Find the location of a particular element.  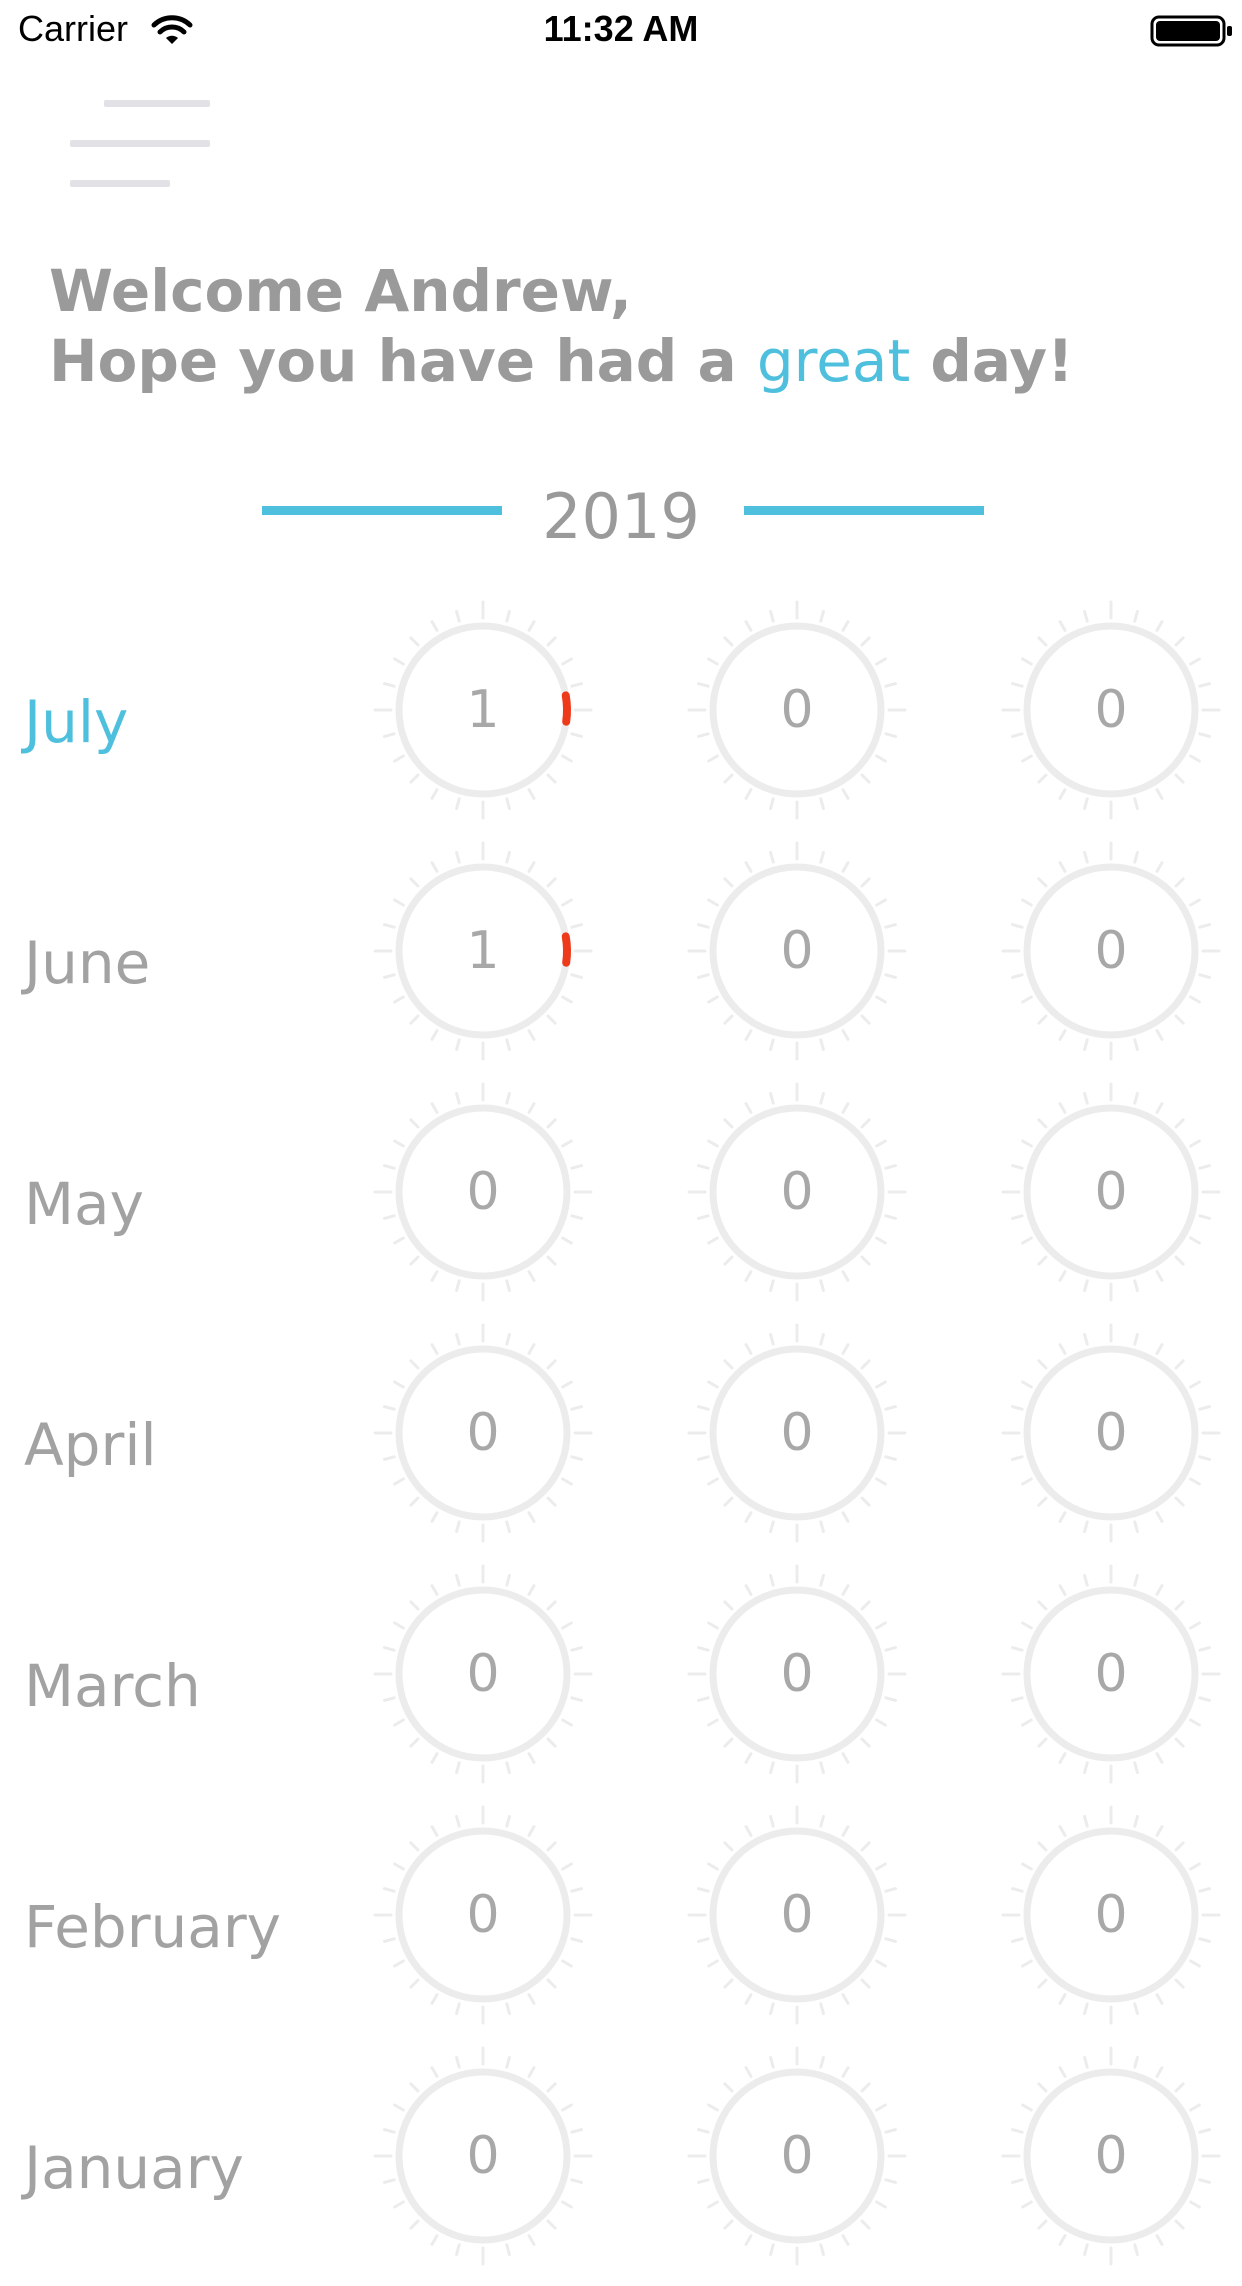

greeting-accent-word: great is located at coordinates (833, 361).